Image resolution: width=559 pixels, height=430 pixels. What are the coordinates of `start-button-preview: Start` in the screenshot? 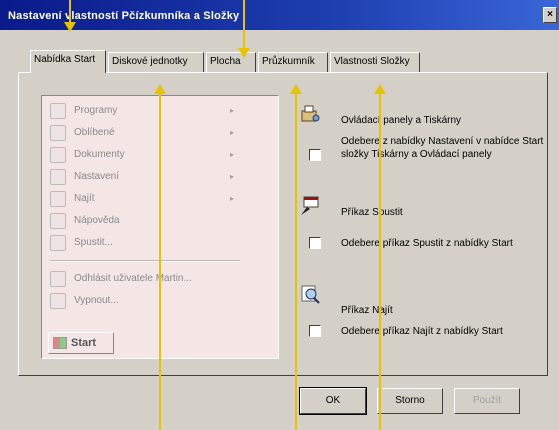 It's located at (81, 343).